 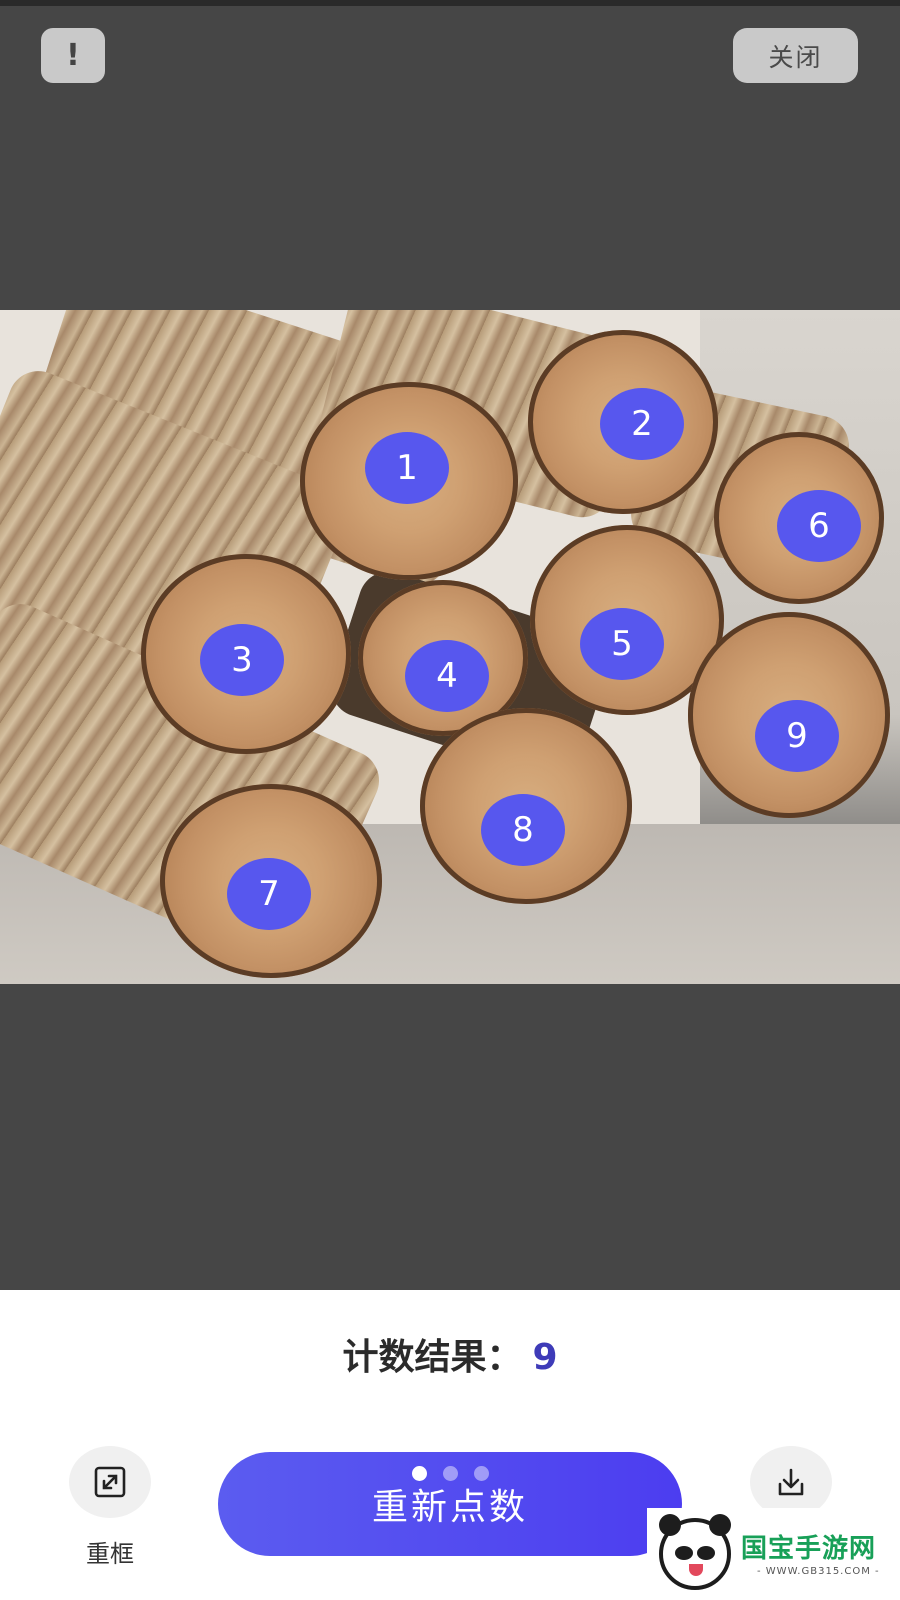 What do you see at coordinates (809, 1549) in the screenshot?
I see `watermark-title: 国宝手游网` at bounding box center [809, 1549].